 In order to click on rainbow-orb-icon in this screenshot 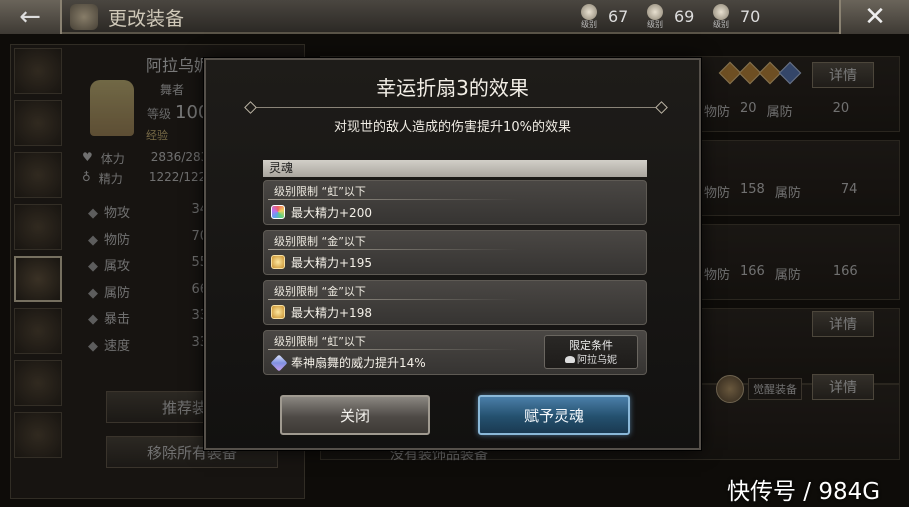, I will do `click(278, 212)`.